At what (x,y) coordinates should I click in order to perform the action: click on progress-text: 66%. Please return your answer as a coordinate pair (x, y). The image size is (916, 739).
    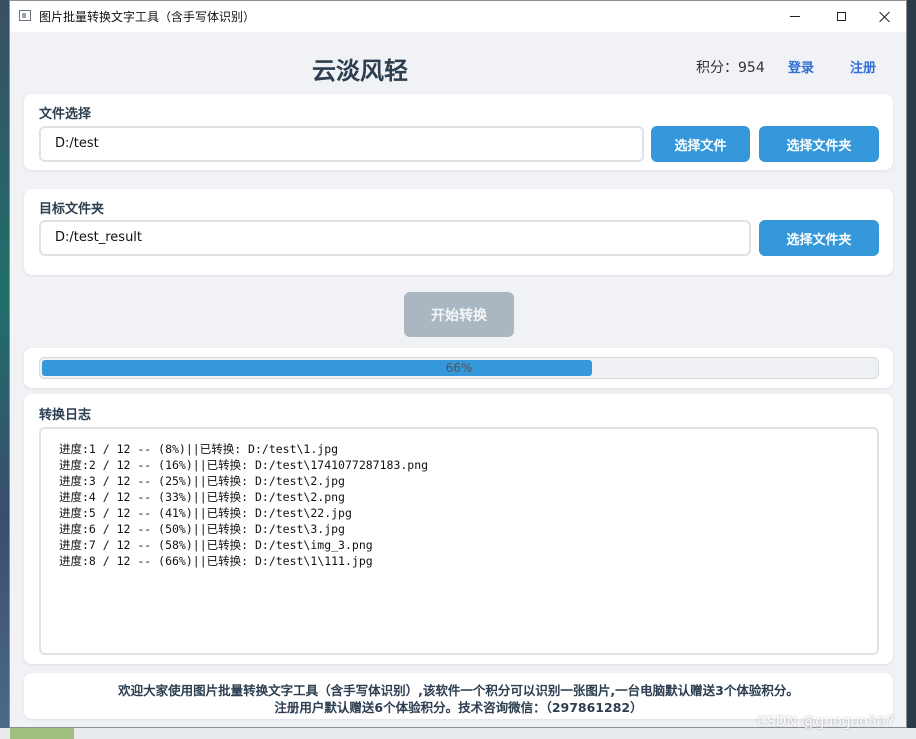
    Looking at the image, I should click on (459, 368).